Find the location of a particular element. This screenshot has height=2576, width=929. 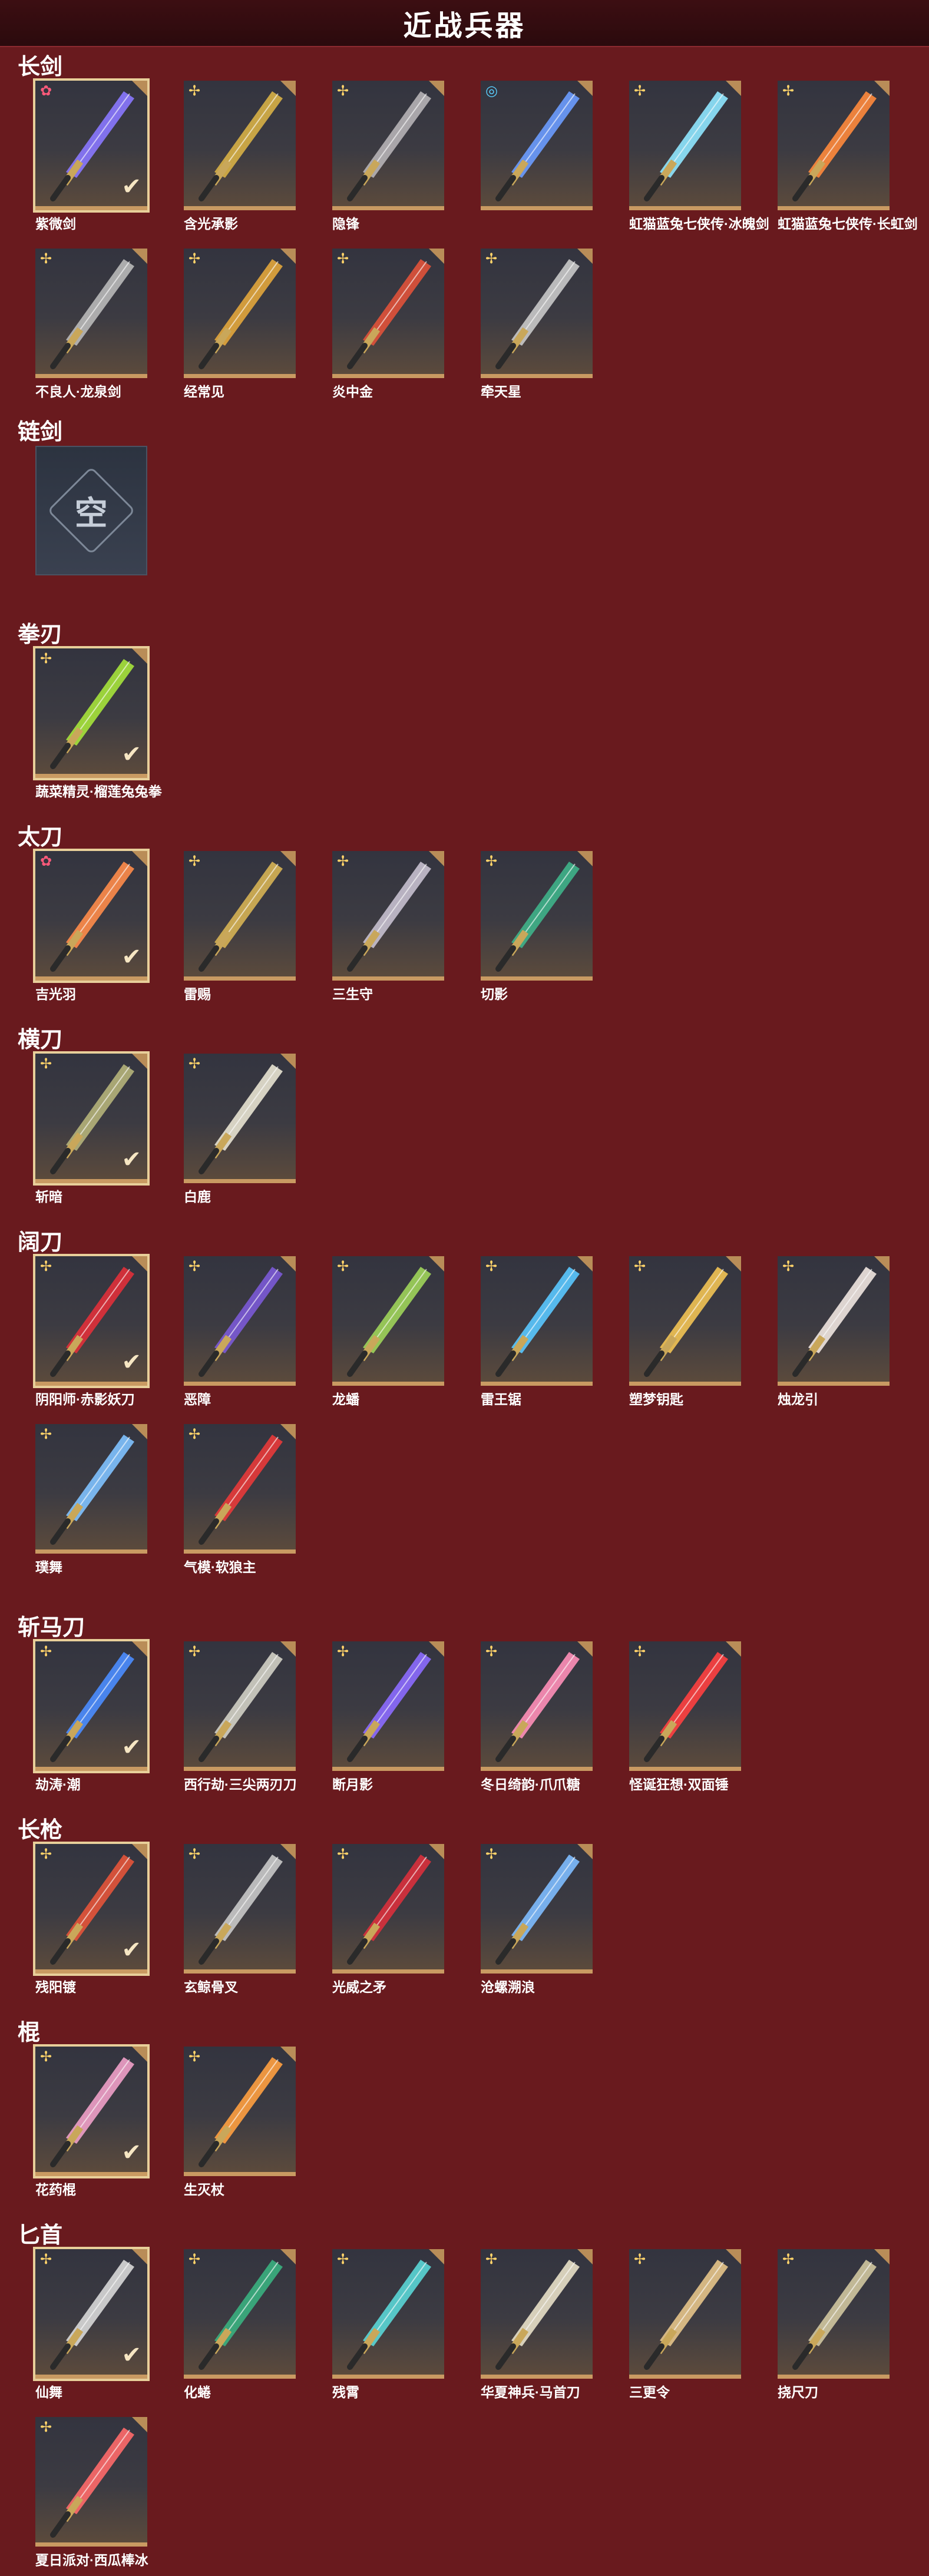

weapon-item: ✢ 挠尺刀 is located at coordinates (836, 2325).